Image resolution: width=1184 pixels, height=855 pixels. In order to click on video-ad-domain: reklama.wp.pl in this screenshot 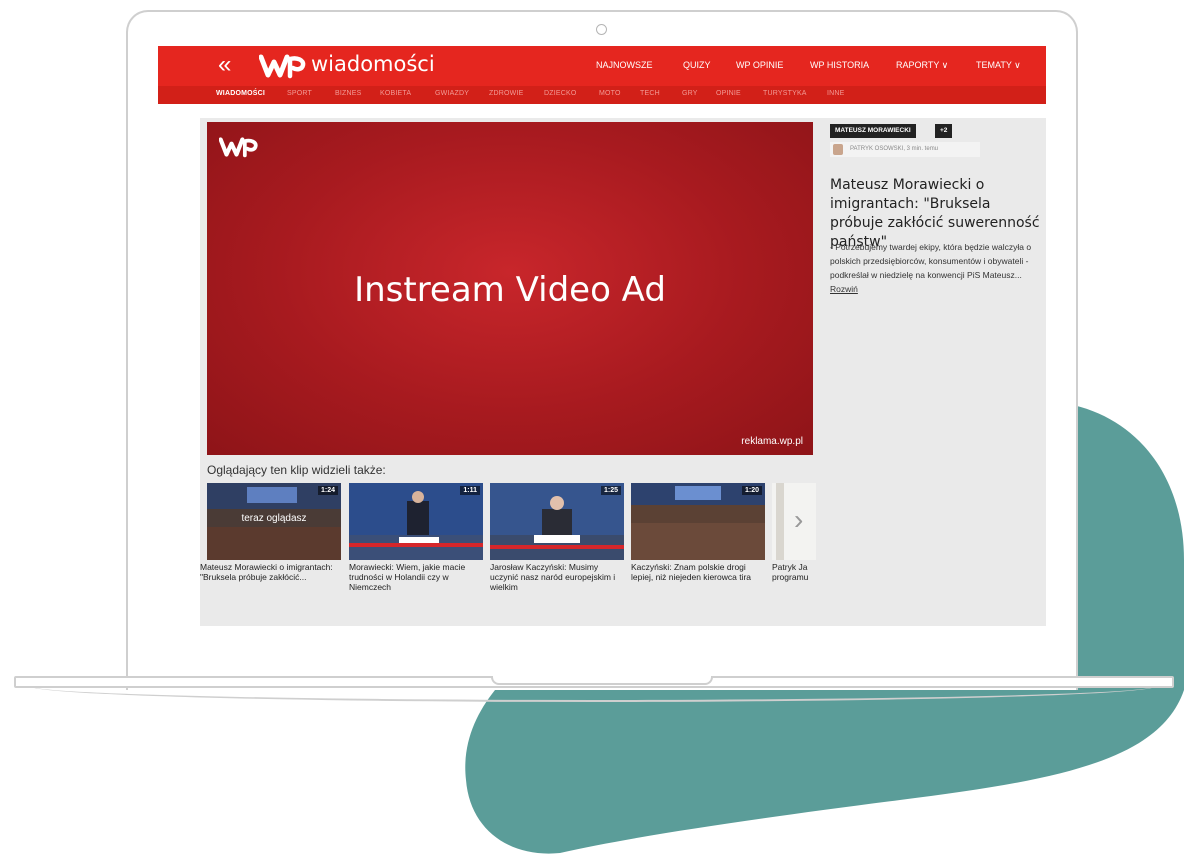, I will do `click(772, 441)`.